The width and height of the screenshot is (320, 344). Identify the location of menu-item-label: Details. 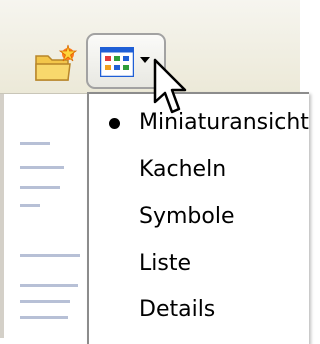
(177, 309).